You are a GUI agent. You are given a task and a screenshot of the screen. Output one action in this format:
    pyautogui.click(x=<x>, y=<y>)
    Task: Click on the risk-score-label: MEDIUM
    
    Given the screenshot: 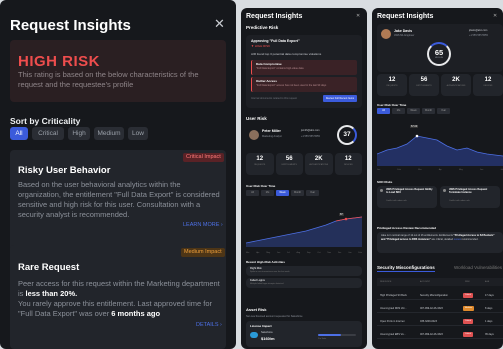 What is the action you would take?
    pyautogui.click(x=439, y=58)
    